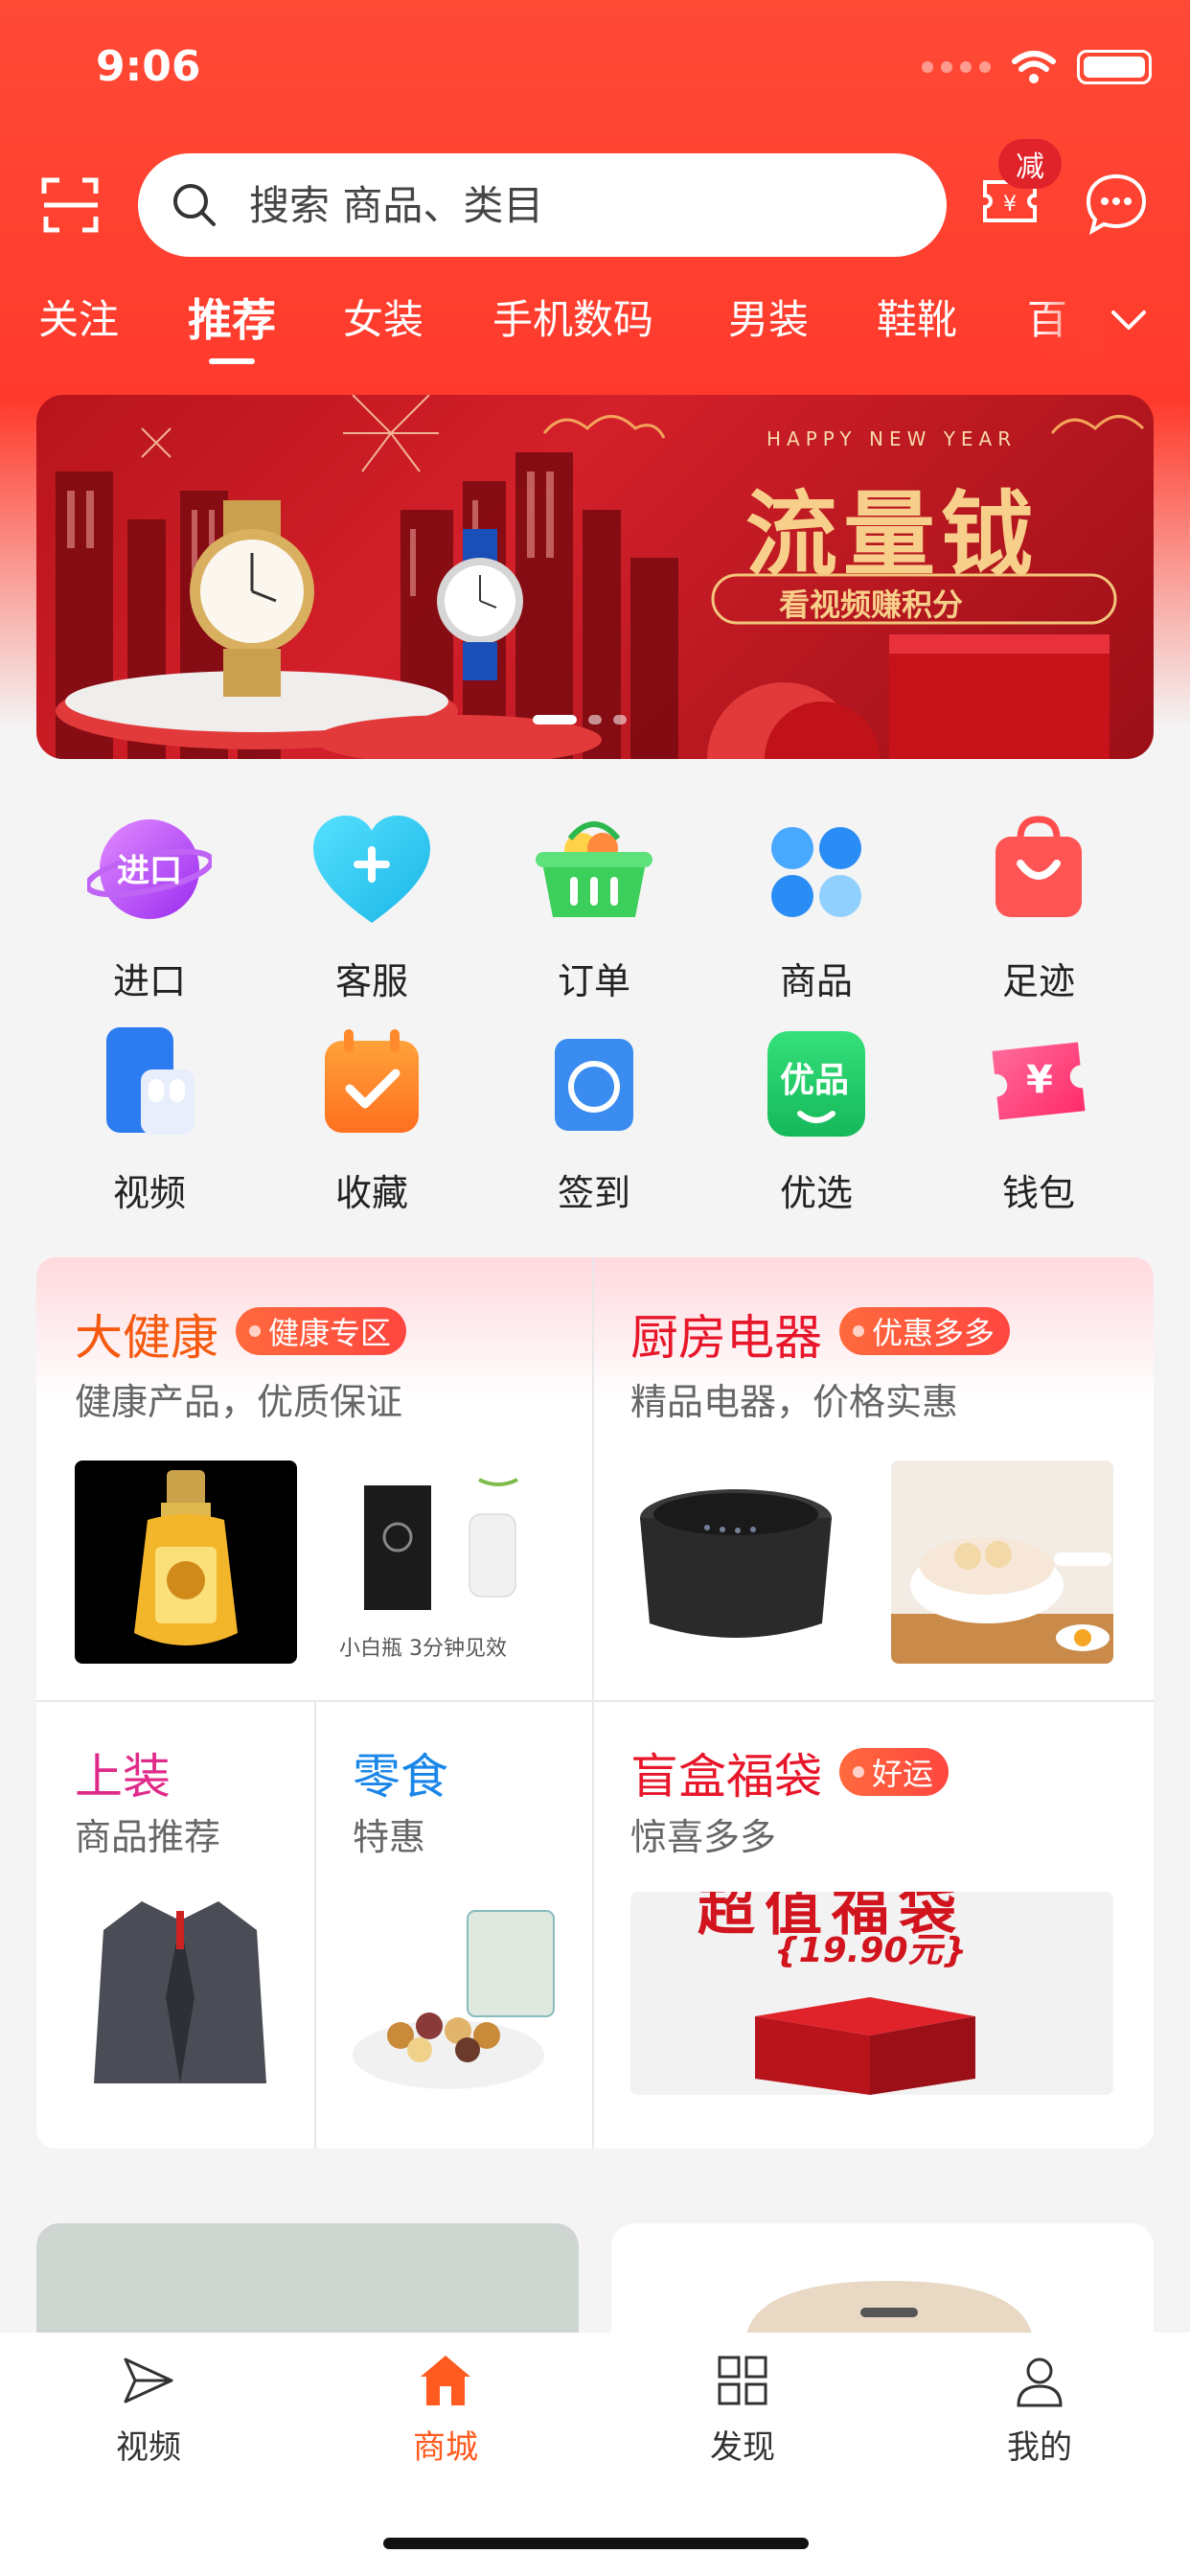 Image resolution: width=1190 pixels, height=2576 pixels. I want to click on category-tab: 手机数码, so click(573, 317).